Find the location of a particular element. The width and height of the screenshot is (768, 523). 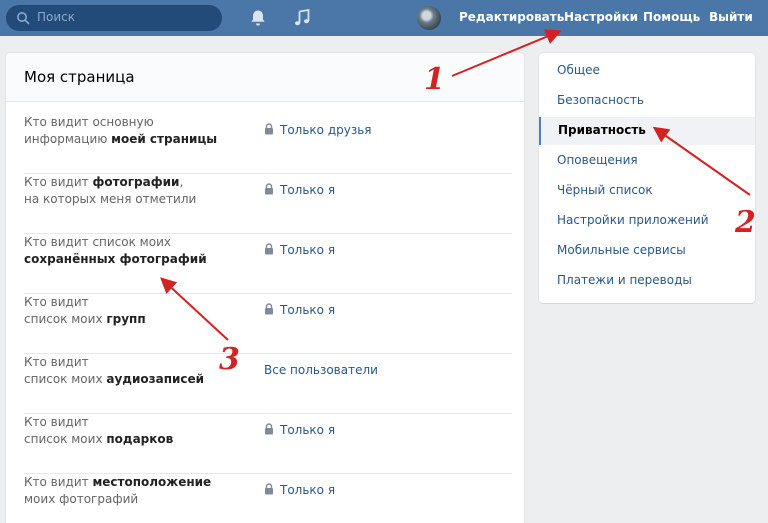

annotation-number-2: 2 is located at coordinates (745, 222).